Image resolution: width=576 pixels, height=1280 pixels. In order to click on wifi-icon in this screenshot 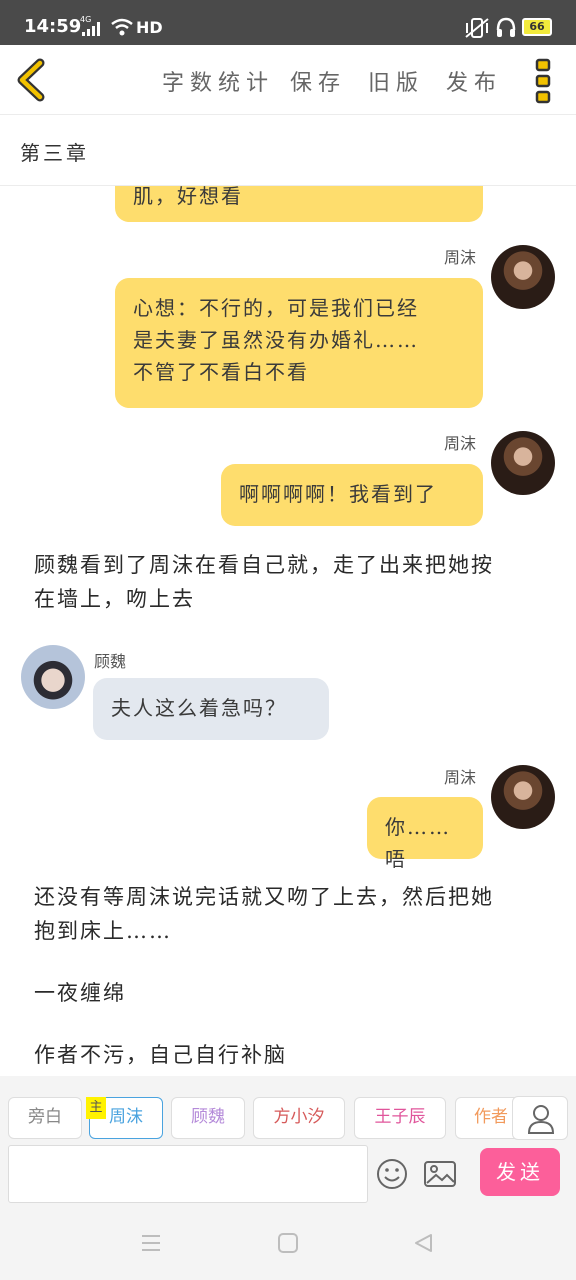, I will do `click(122, 27)`.